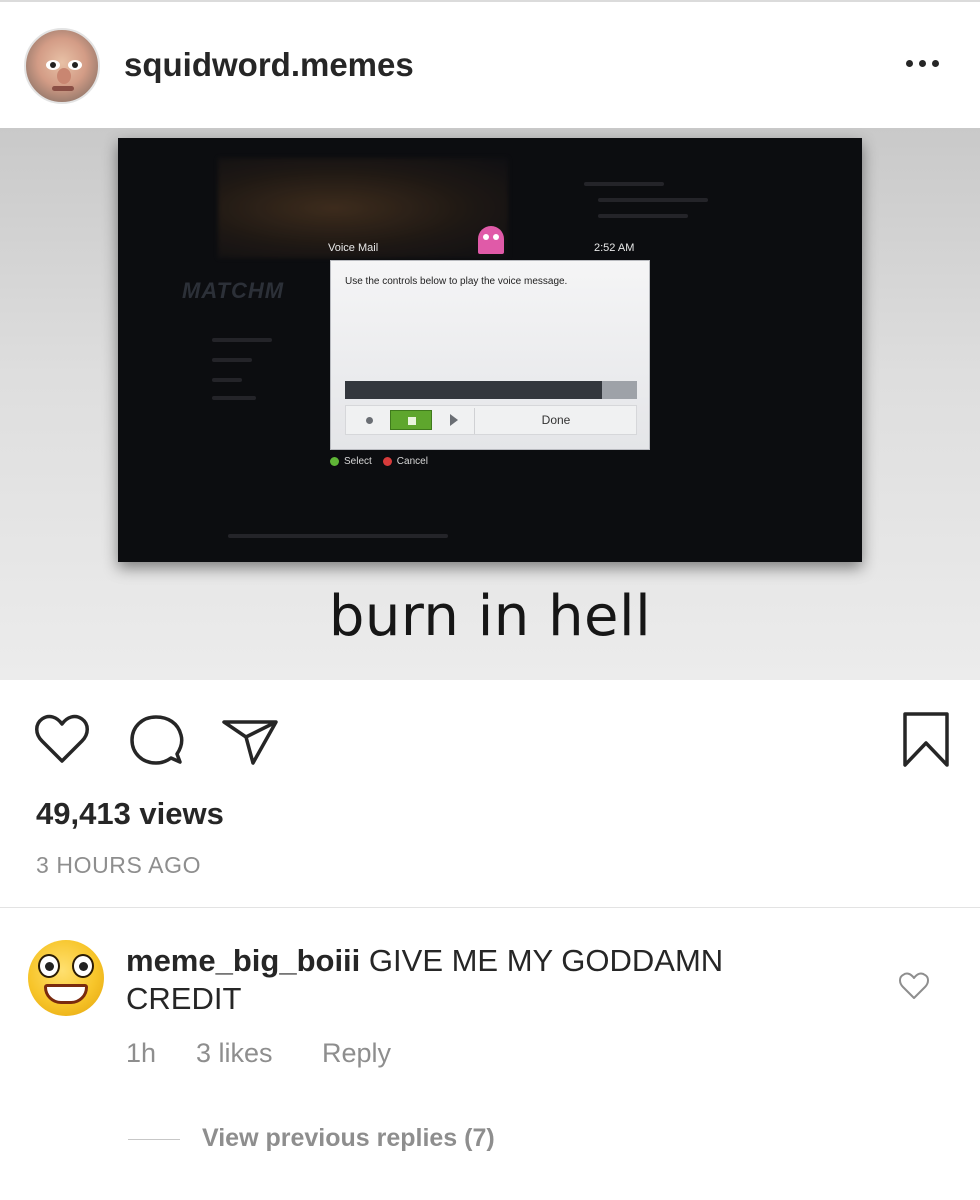 The width and height of the screenshot is (980, 1200). What do you see at coordinates (250, 740) in the screenshot?
I see `send-icon` at bounding box center [250, 740].